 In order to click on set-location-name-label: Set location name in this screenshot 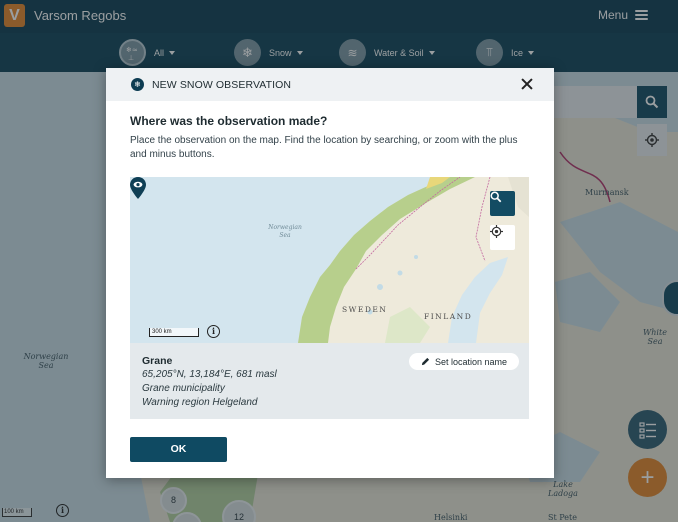, I will do `click(471, 361)`.